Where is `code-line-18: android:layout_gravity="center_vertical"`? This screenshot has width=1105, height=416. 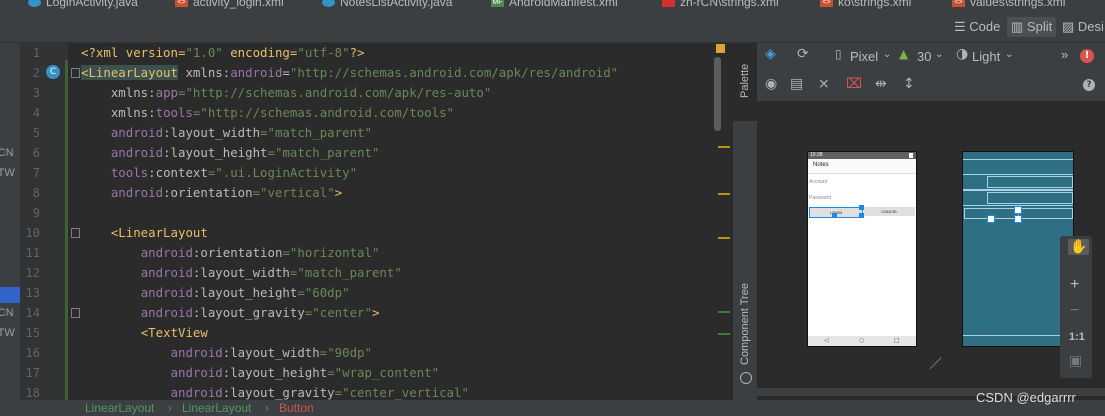 code-line-18: android:layout_gravity="center_vertical" is located at coordinates (319, 392).